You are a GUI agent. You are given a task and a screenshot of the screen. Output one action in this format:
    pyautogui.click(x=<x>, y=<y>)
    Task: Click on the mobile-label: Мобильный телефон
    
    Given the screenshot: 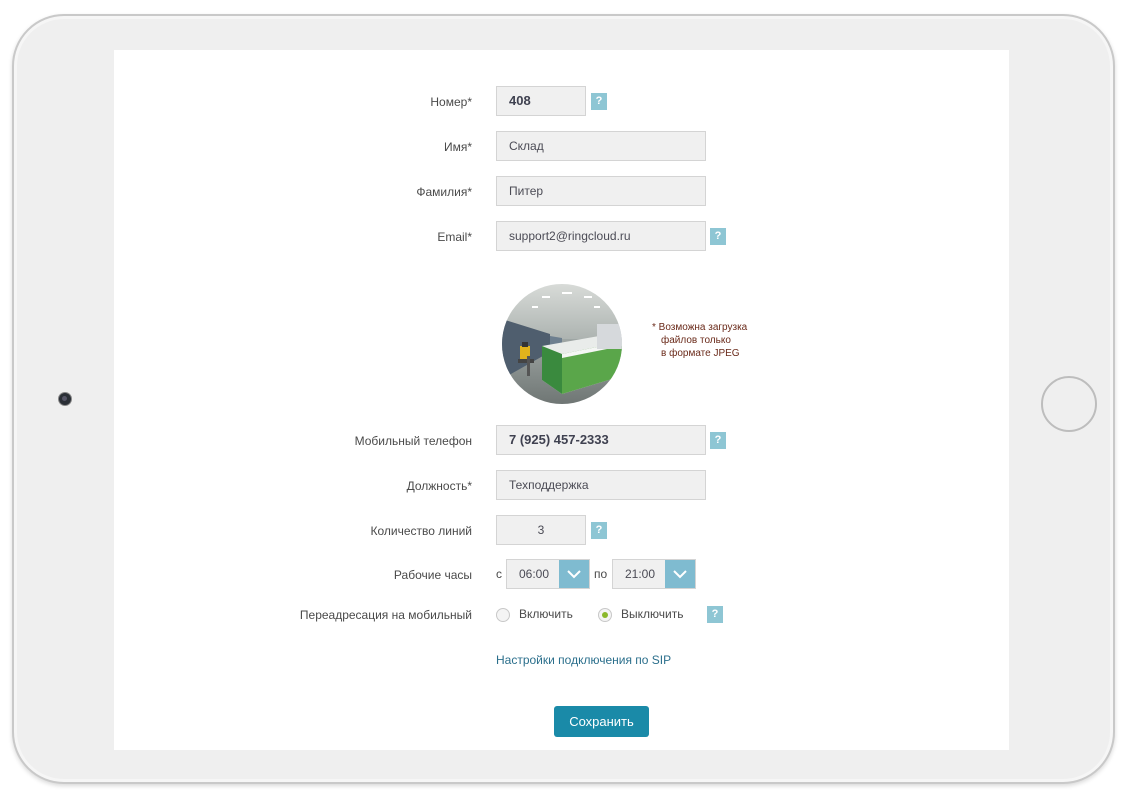 What is the action you would take?
    pyautogui.click(x=413, y=441)
    